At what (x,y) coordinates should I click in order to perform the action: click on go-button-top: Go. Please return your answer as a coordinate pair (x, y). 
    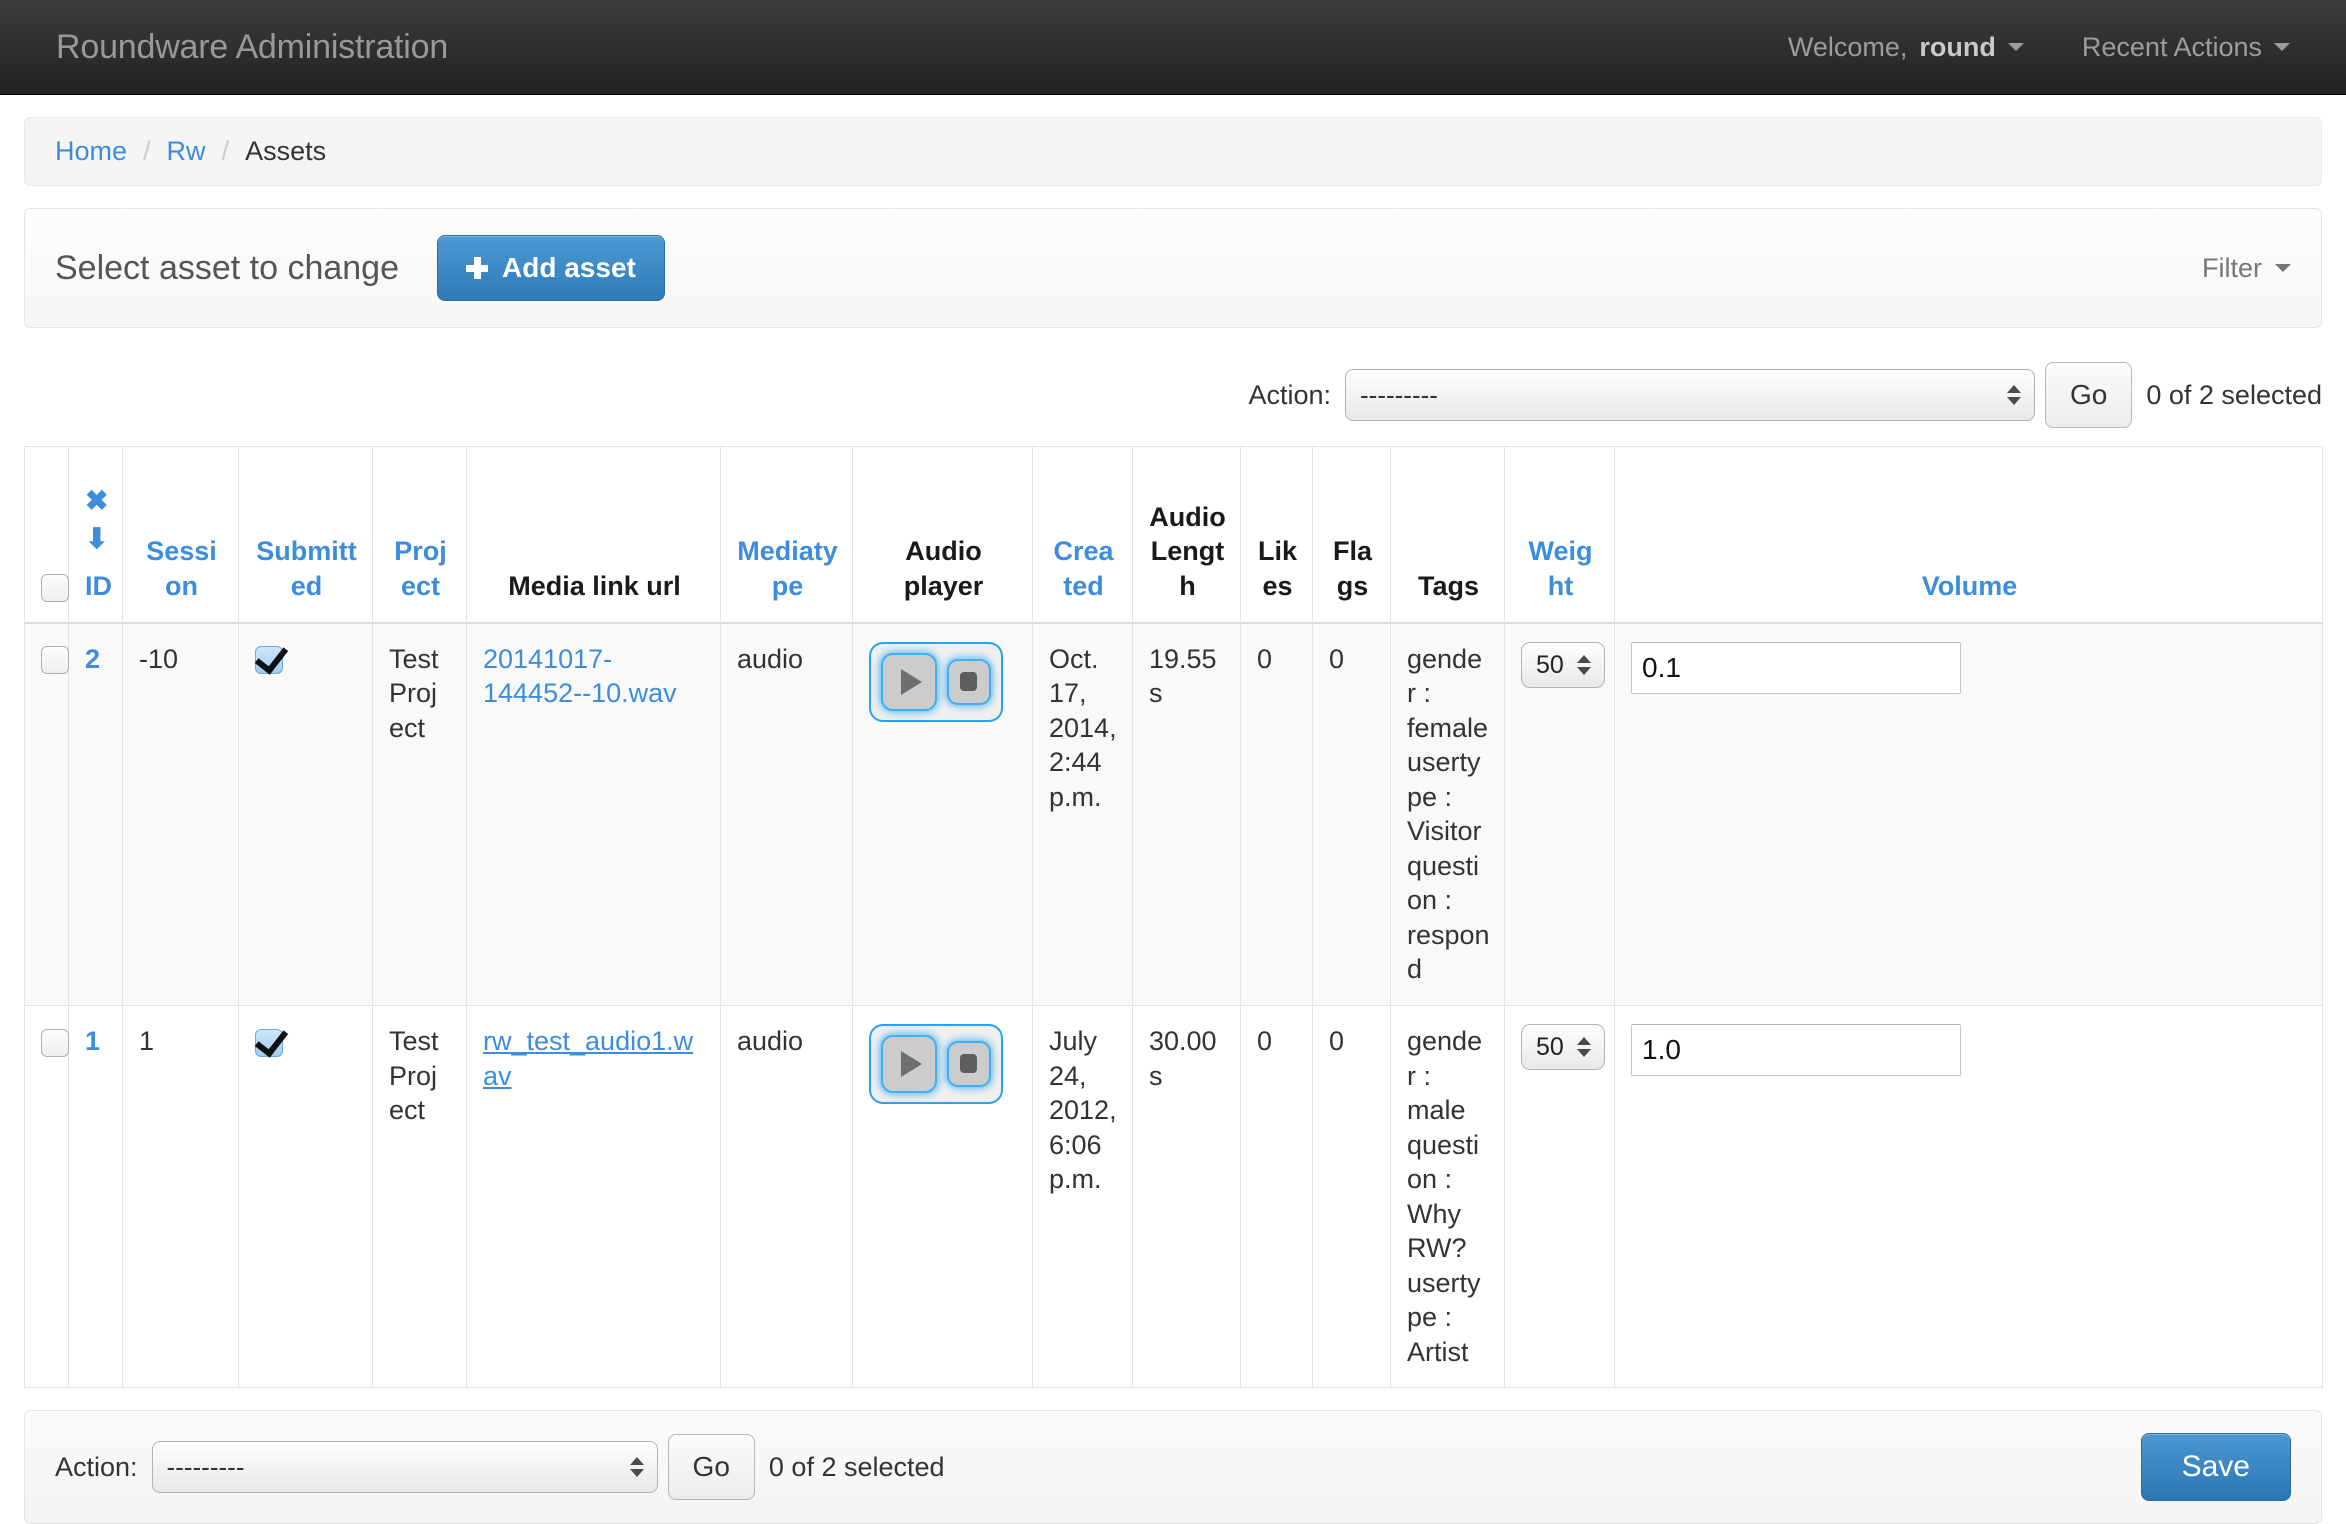
    Looking at the image, I should click on (2089, 395).